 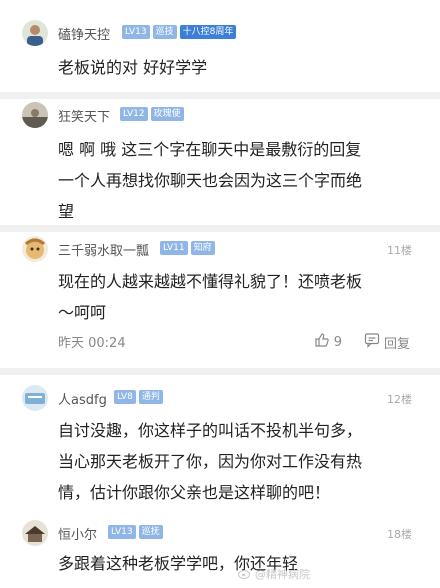 I want to click on rank-badge: 通判, so click(x=150, y=397).